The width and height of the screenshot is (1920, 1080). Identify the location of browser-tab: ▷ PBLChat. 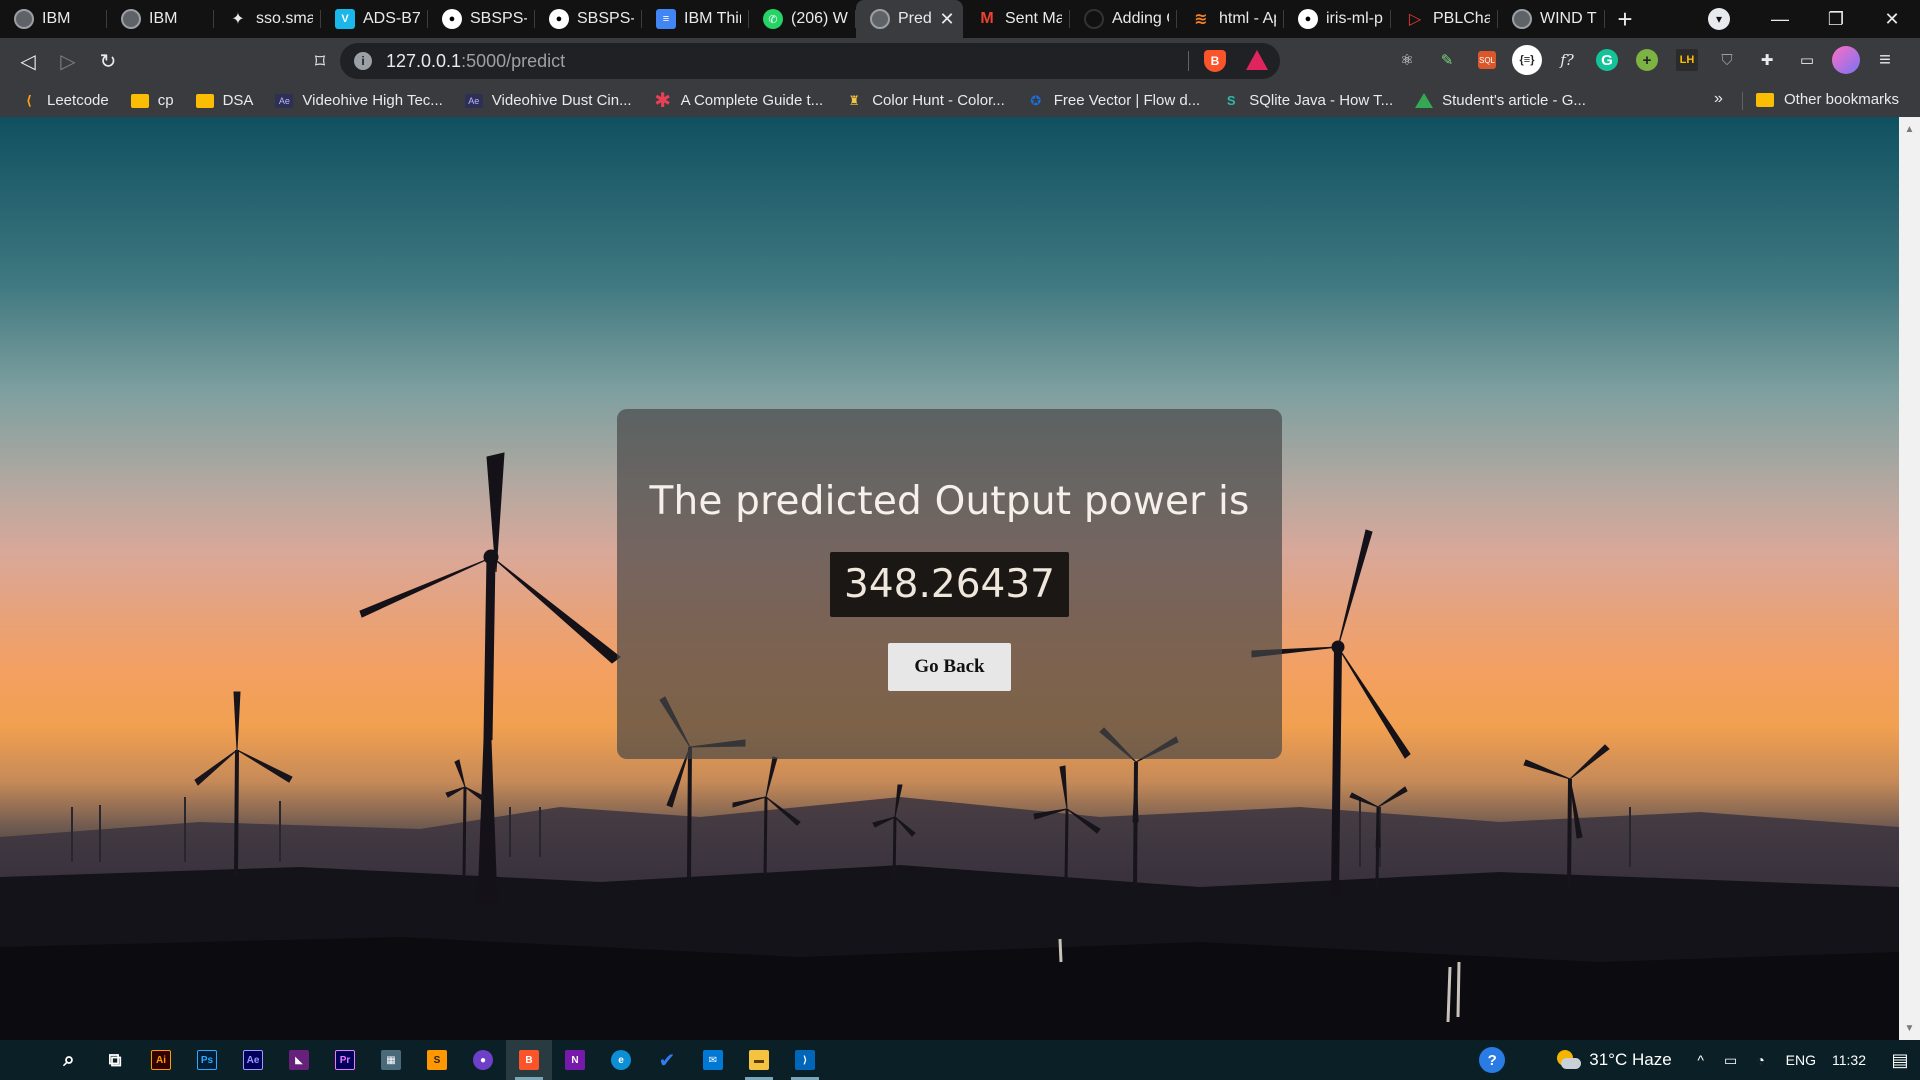
(1444, 19).